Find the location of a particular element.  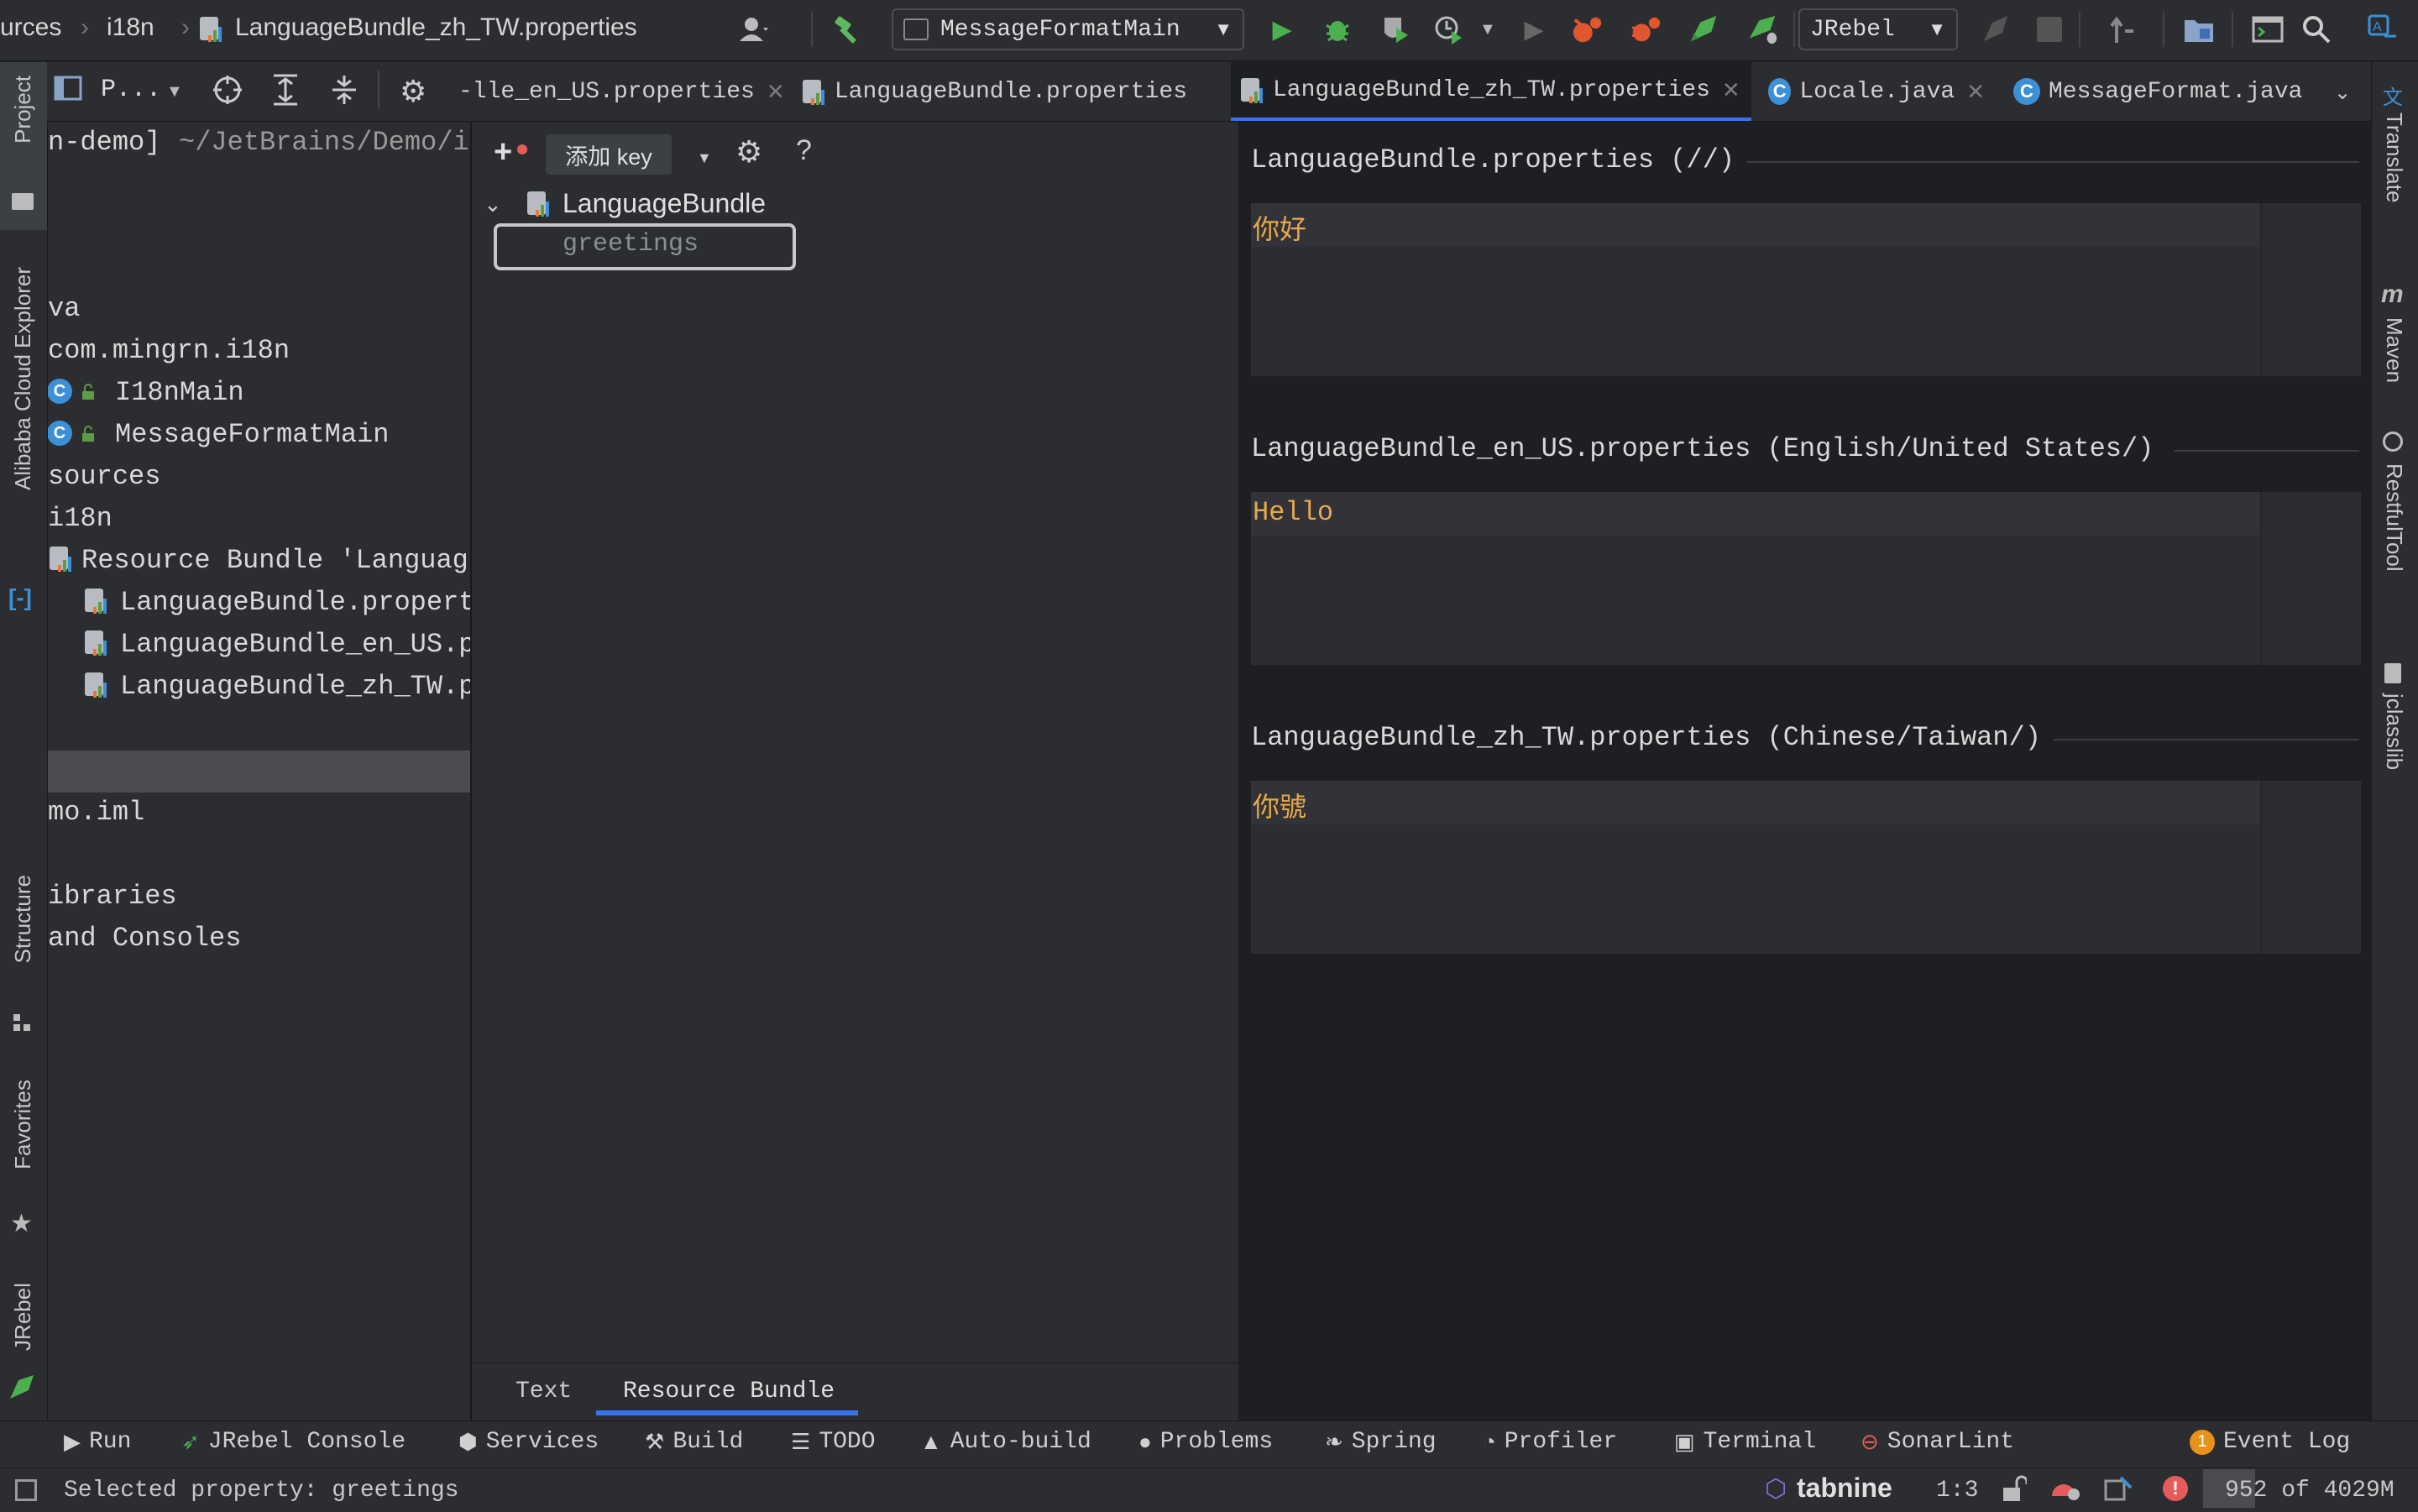

tab-messageformat-java: C MessageFormat.java is located at coordinates (2160, 91).